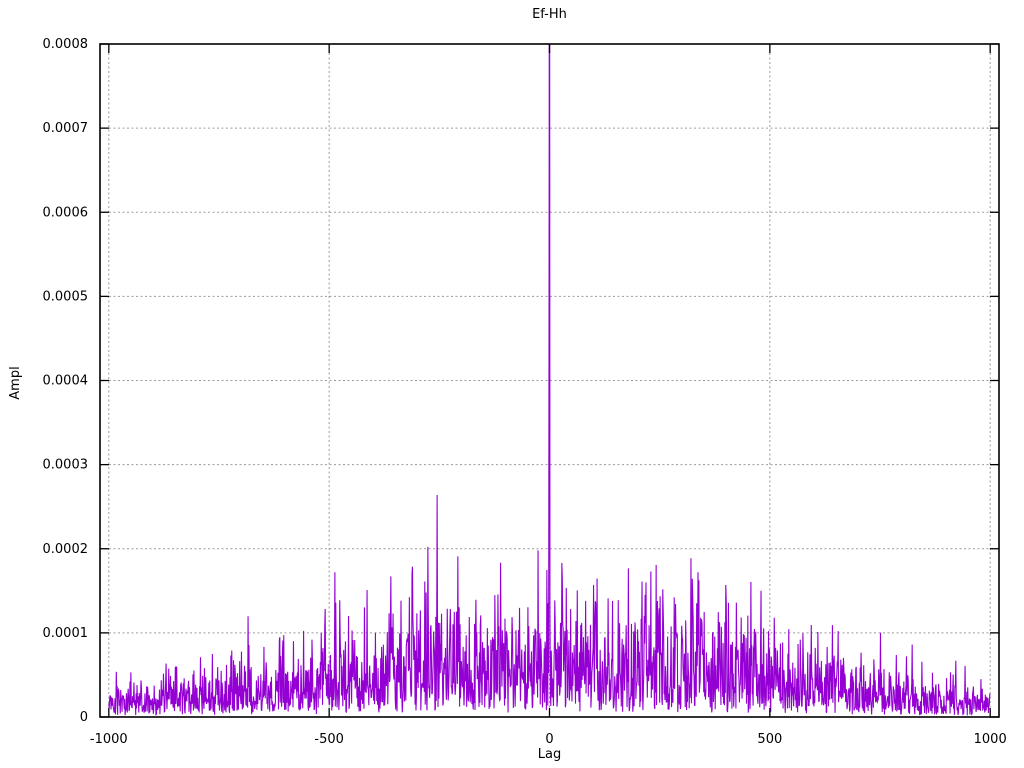 Image resolution: width=1024 pixels, height=768 pixels. I want to click on y-tick-label: 0, so click(84, 717).